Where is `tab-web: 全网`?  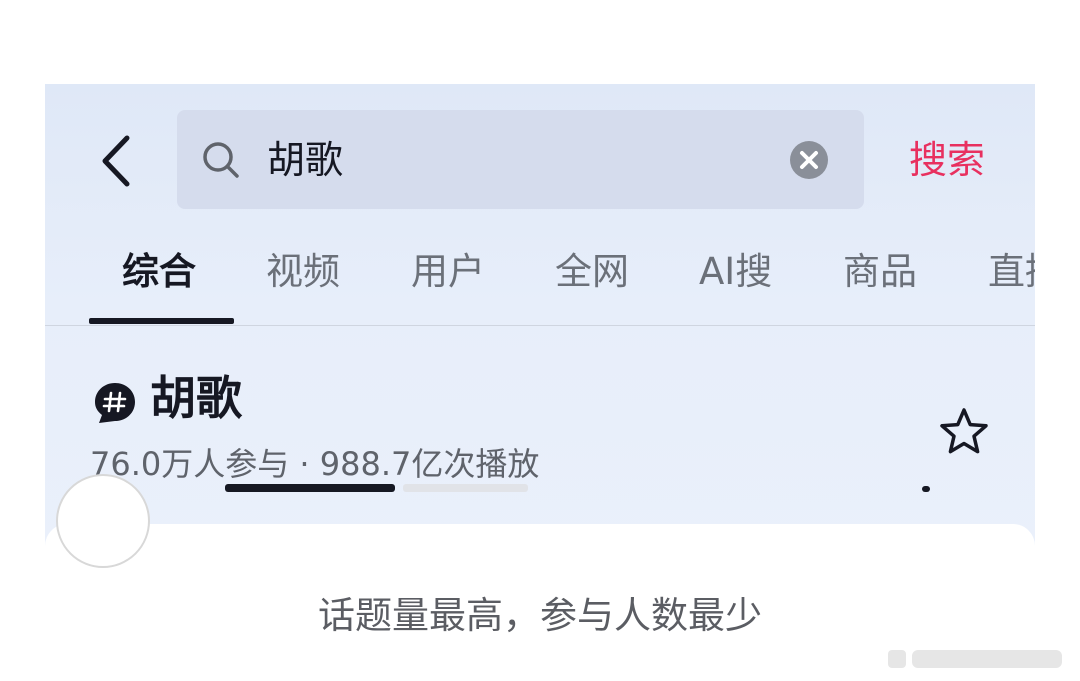 tab-web: 全网 is located at coordinates (592, 272).